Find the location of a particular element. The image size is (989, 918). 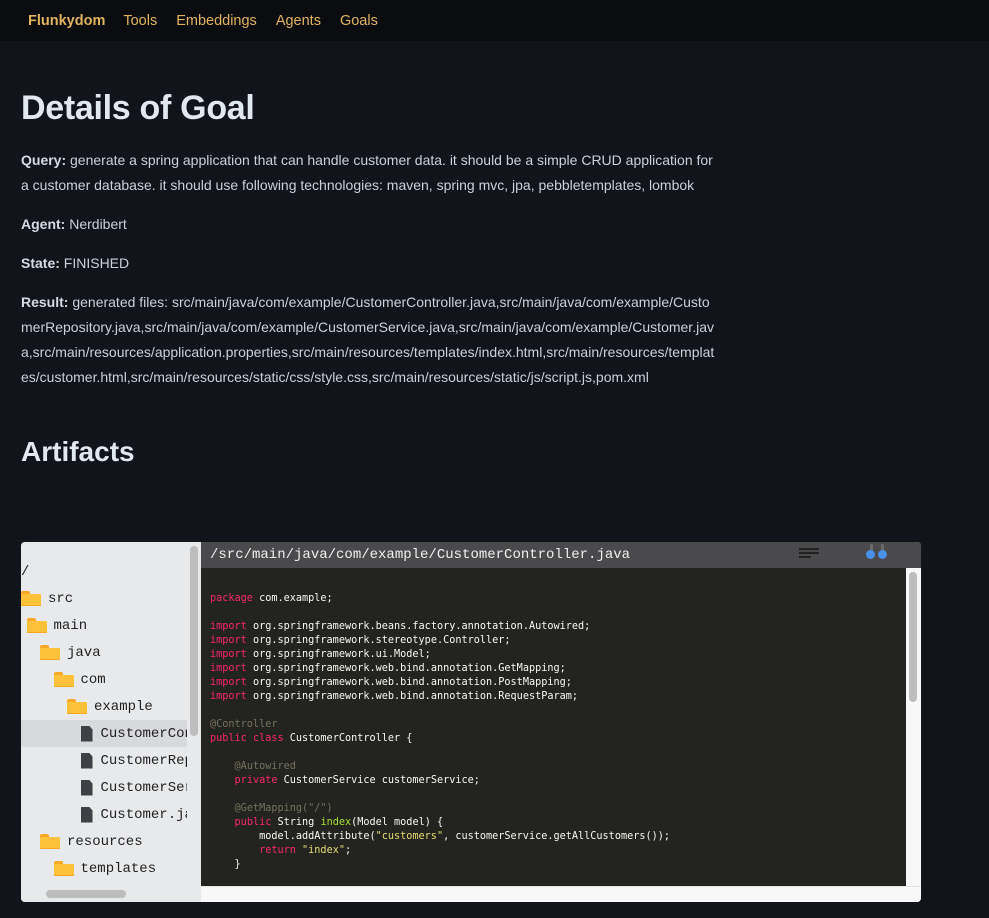

binoculars-icon is located at coordinates (878, 552).